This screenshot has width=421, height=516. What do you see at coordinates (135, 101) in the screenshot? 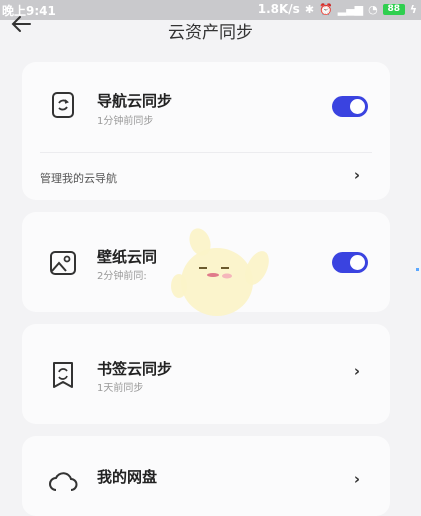
I see `nav-sync-title: 导航云同步` at bounding box center [135, 101].